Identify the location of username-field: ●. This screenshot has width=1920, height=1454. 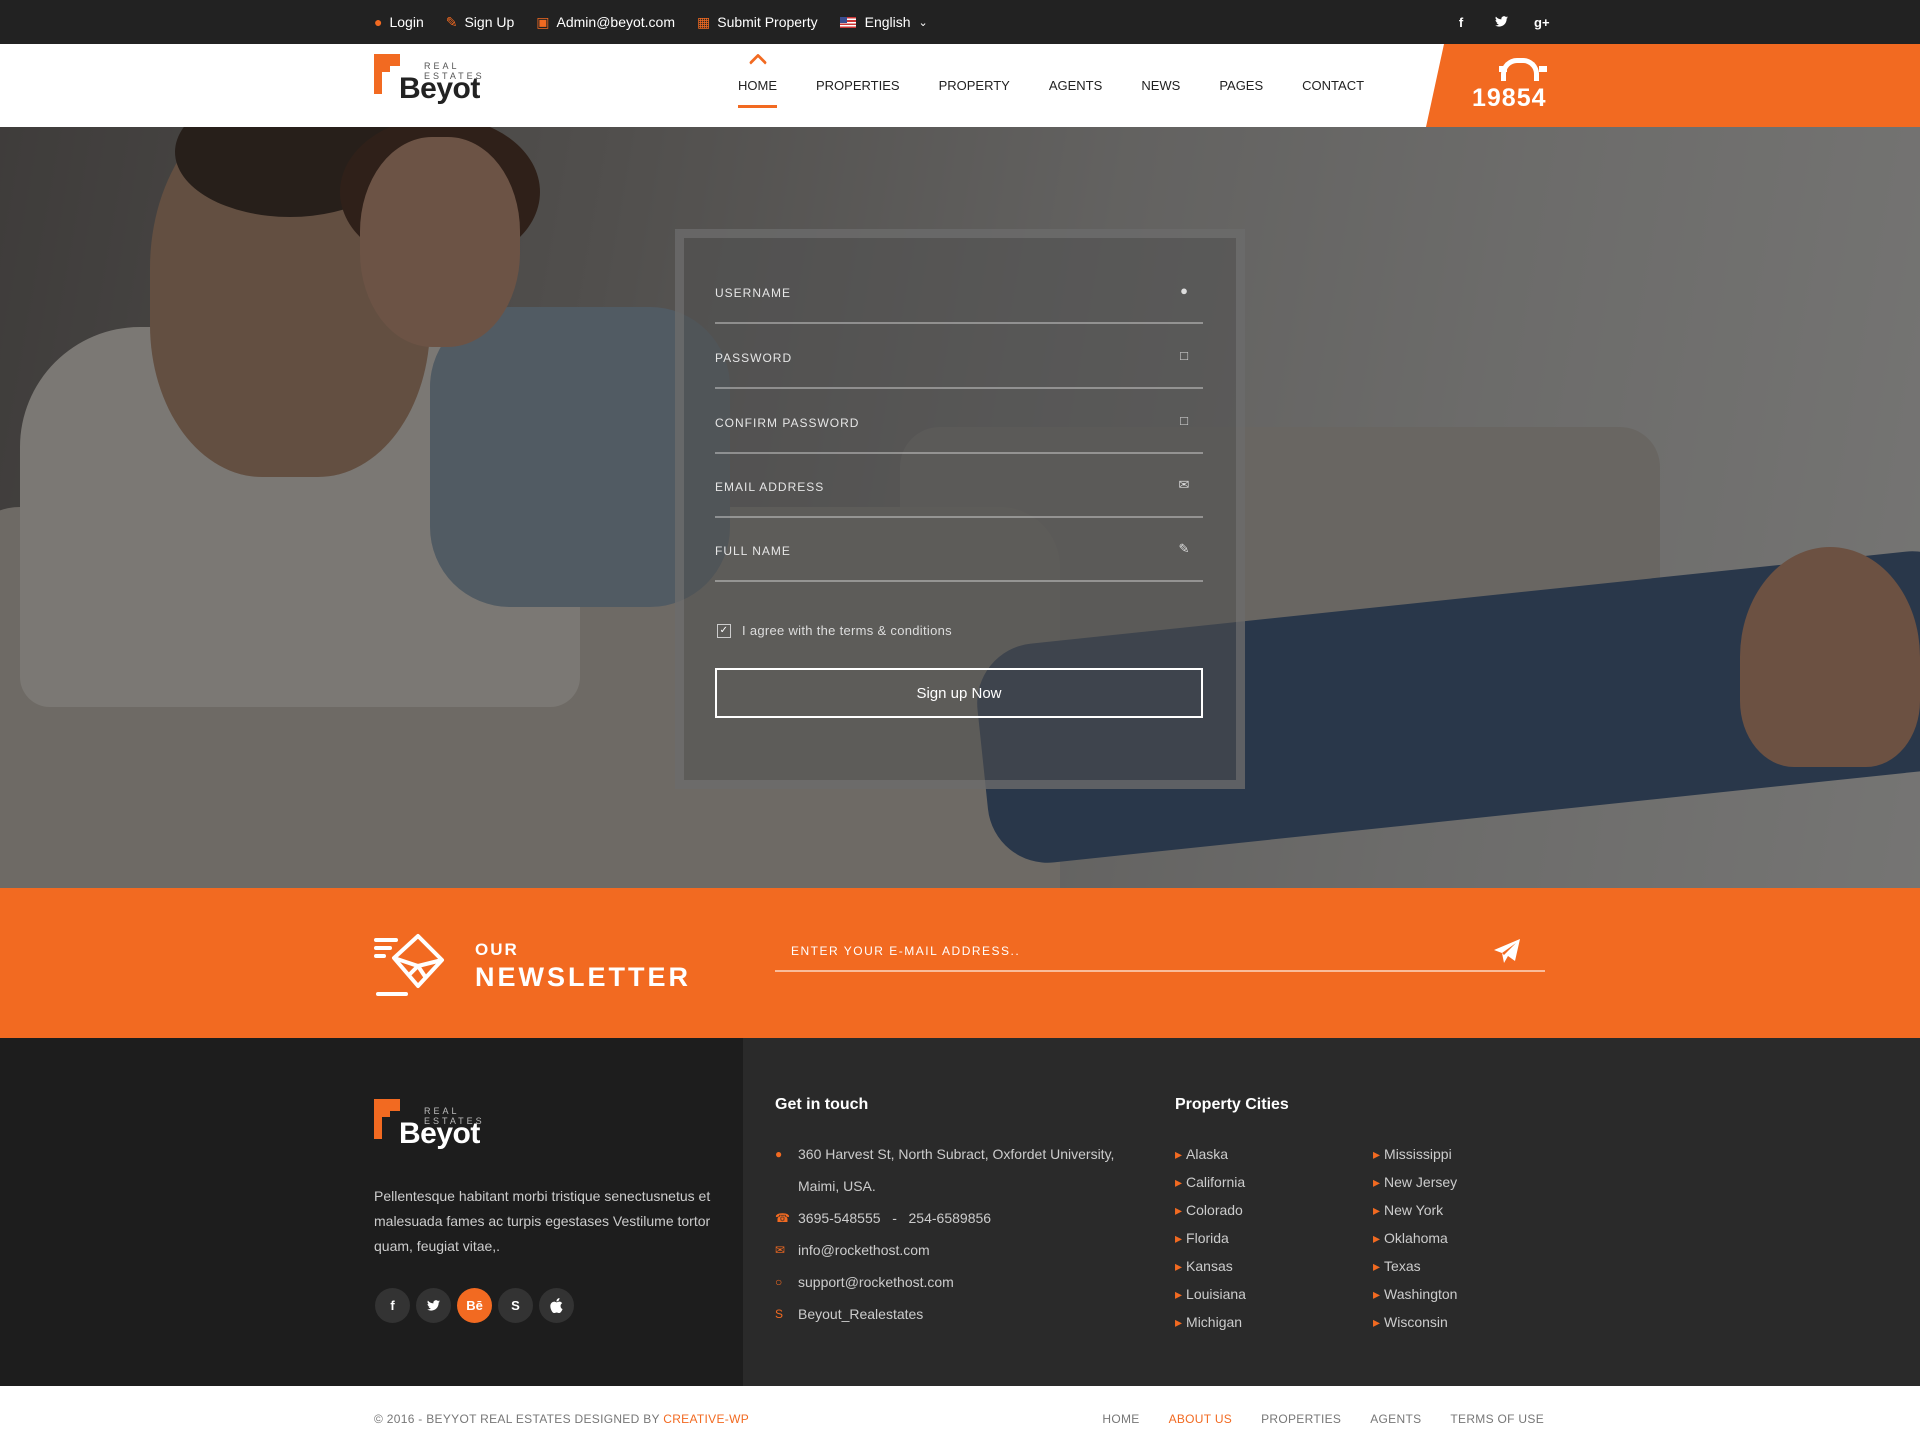
(959, 292).